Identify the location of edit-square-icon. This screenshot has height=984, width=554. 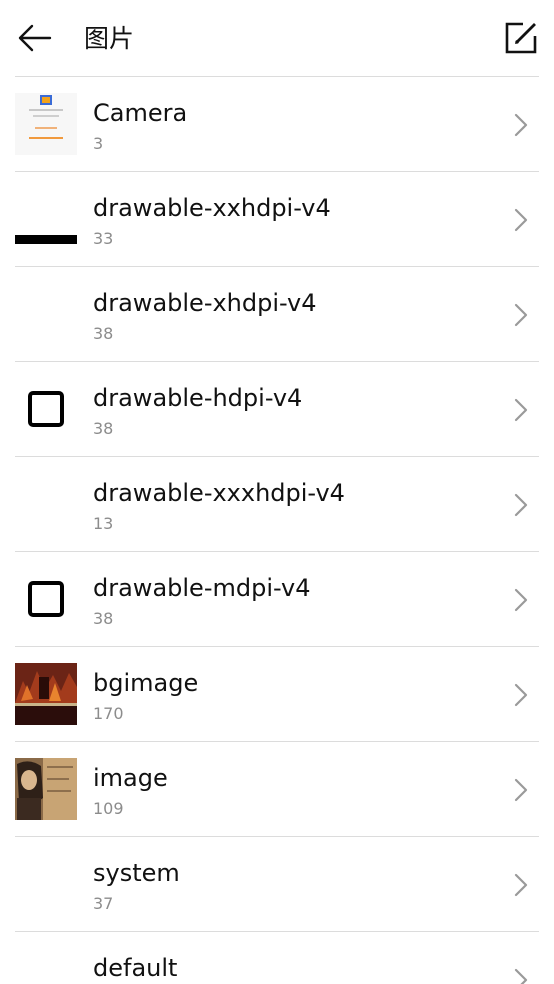
(521, 38).